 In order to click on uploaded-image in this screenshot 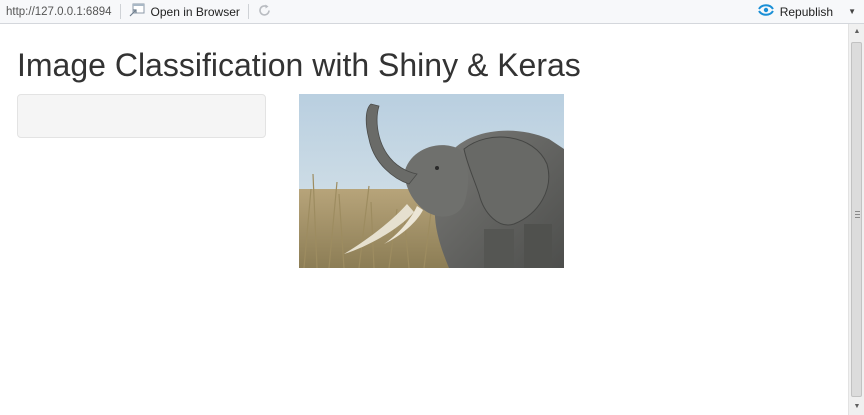, I will do `click(431, 181)`.